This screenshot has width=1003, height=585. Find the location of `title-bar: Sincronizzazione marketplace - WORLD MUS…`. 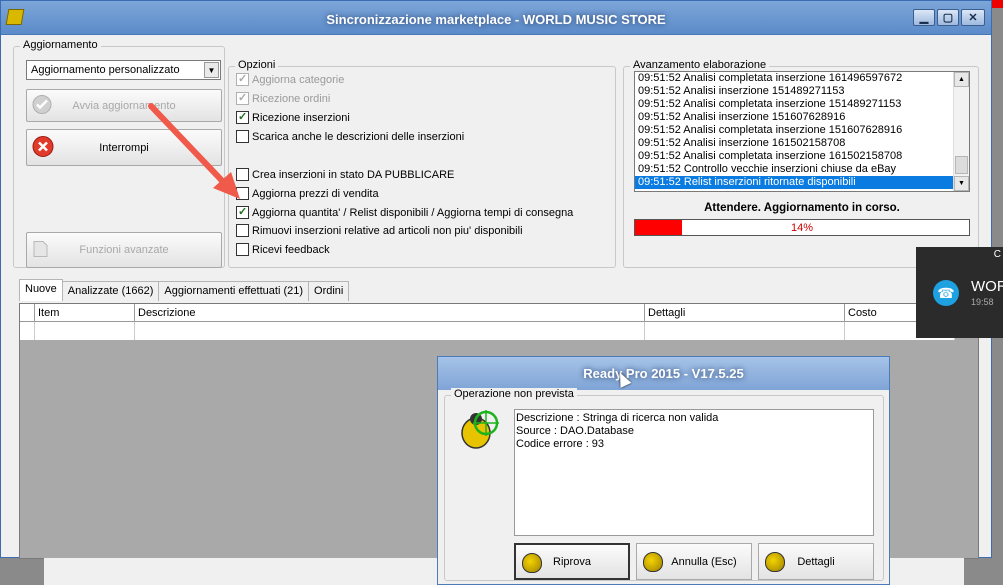

title-bar: Sincronizzazione marketplace - WORLD MUS… is located at coordinates (496, 18).